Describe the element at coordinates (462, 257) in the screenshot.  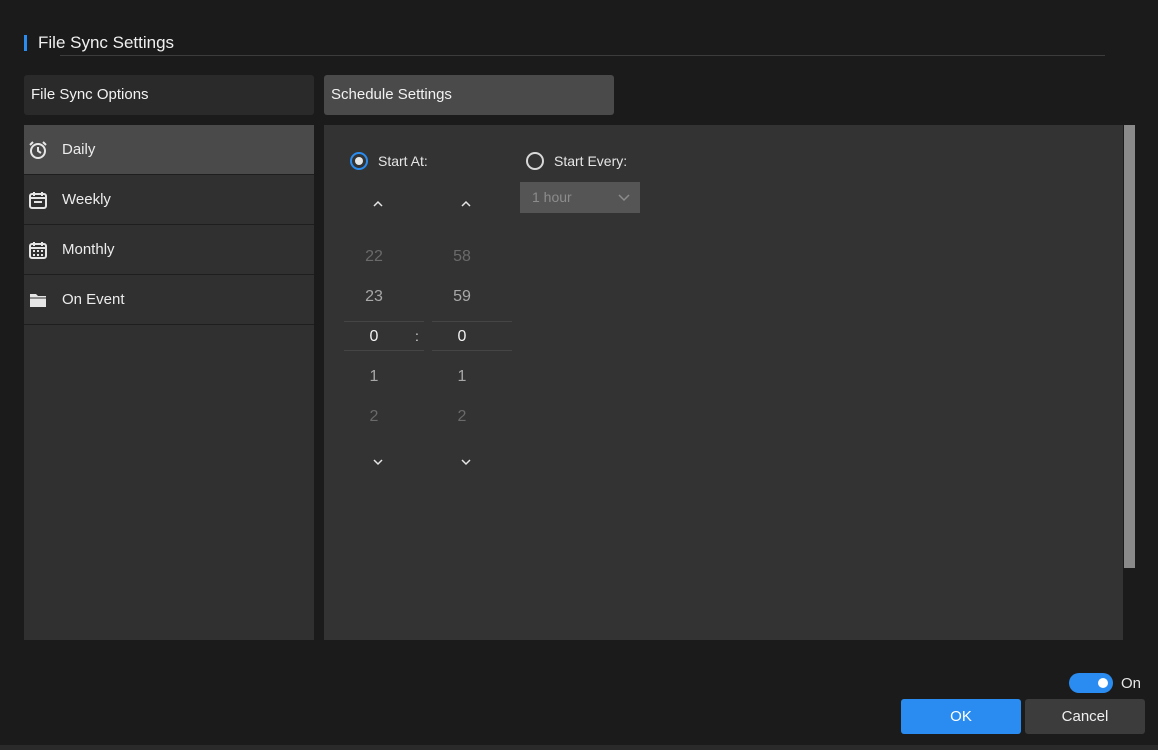
I see `minute-value-prev2: 58` at that location.